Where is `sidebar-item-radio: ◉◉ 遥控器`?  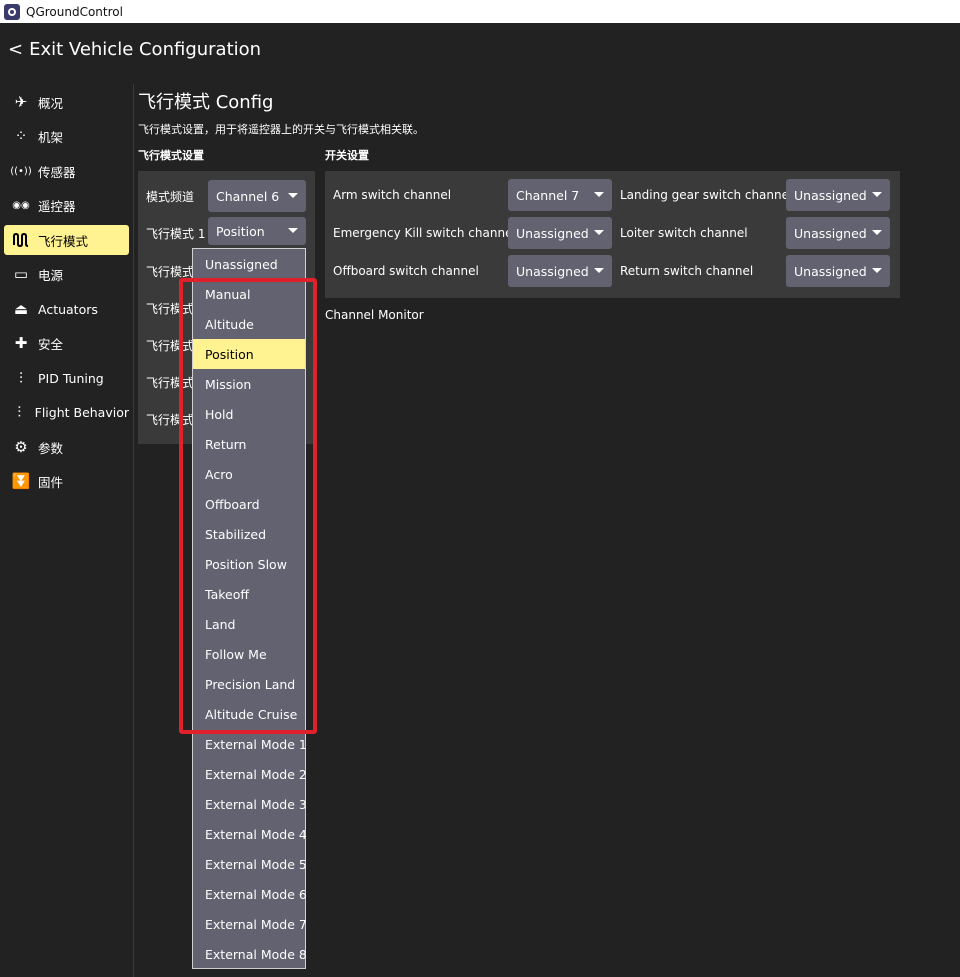 sidebar-item-radio: ◉◉ 遥控器 is located at coordinates (66, 205).